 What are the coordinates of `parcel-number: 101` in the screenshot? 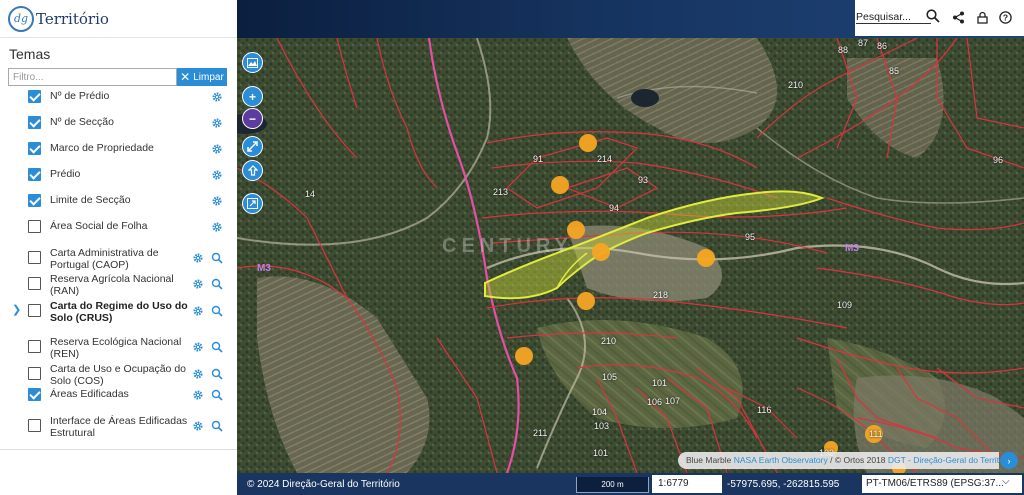 It's located at (601, 453).